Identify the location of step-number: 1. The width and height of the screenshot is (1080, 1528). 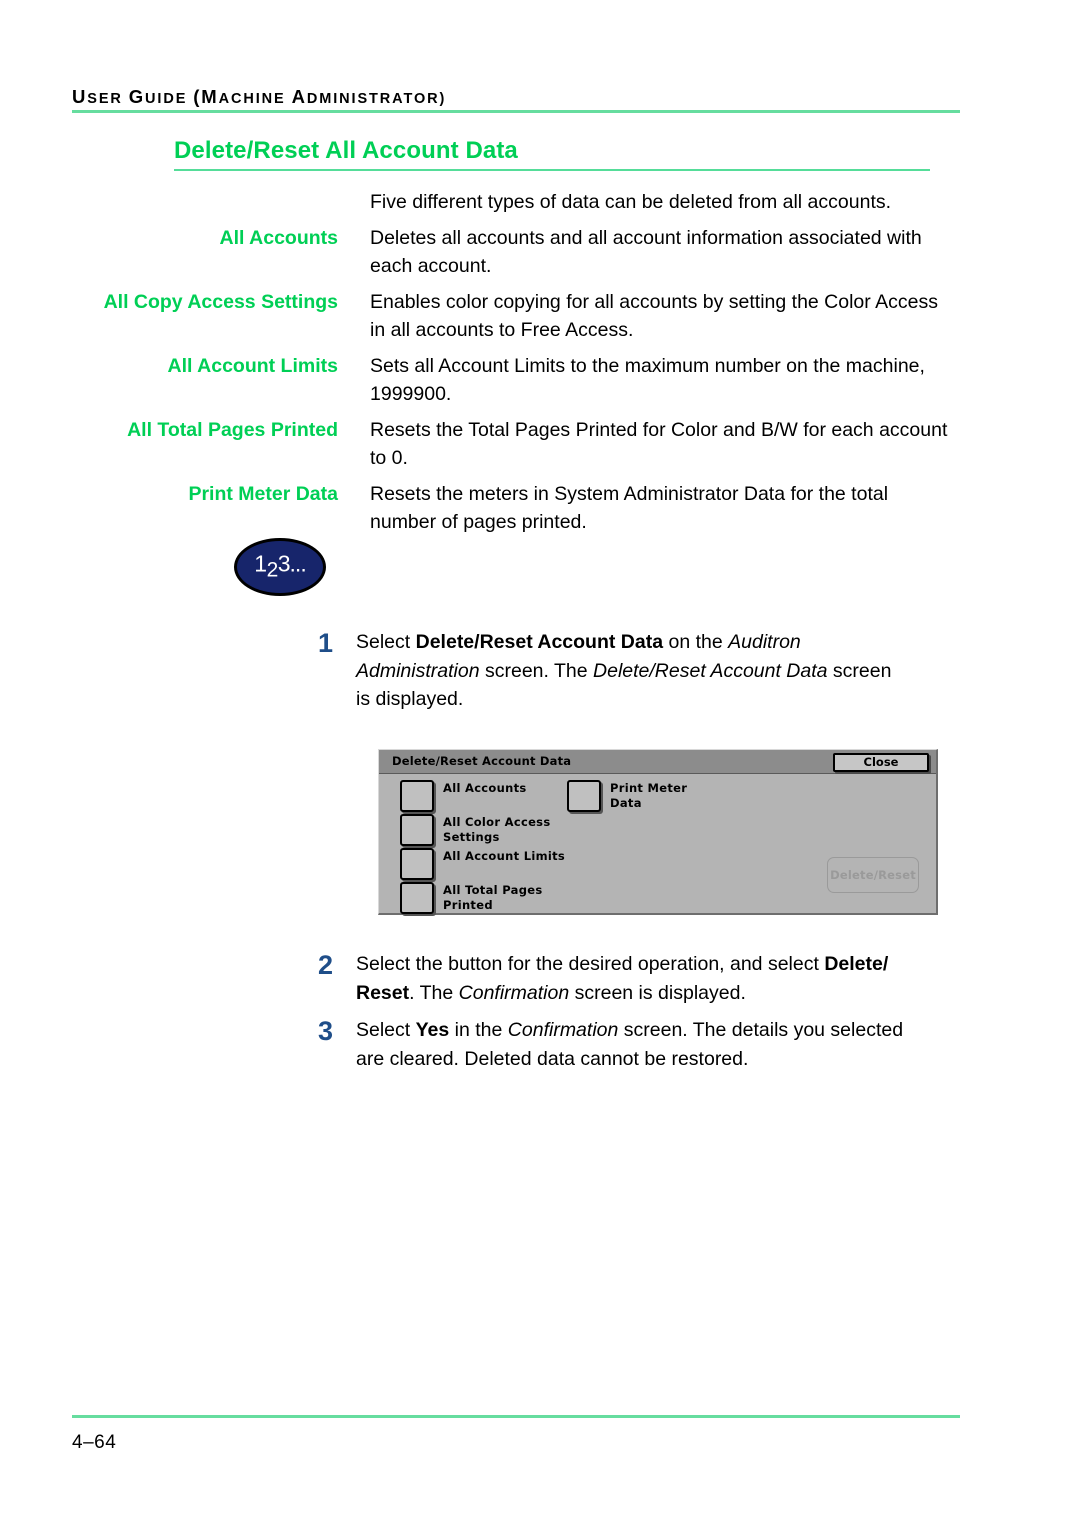
(326, 643).